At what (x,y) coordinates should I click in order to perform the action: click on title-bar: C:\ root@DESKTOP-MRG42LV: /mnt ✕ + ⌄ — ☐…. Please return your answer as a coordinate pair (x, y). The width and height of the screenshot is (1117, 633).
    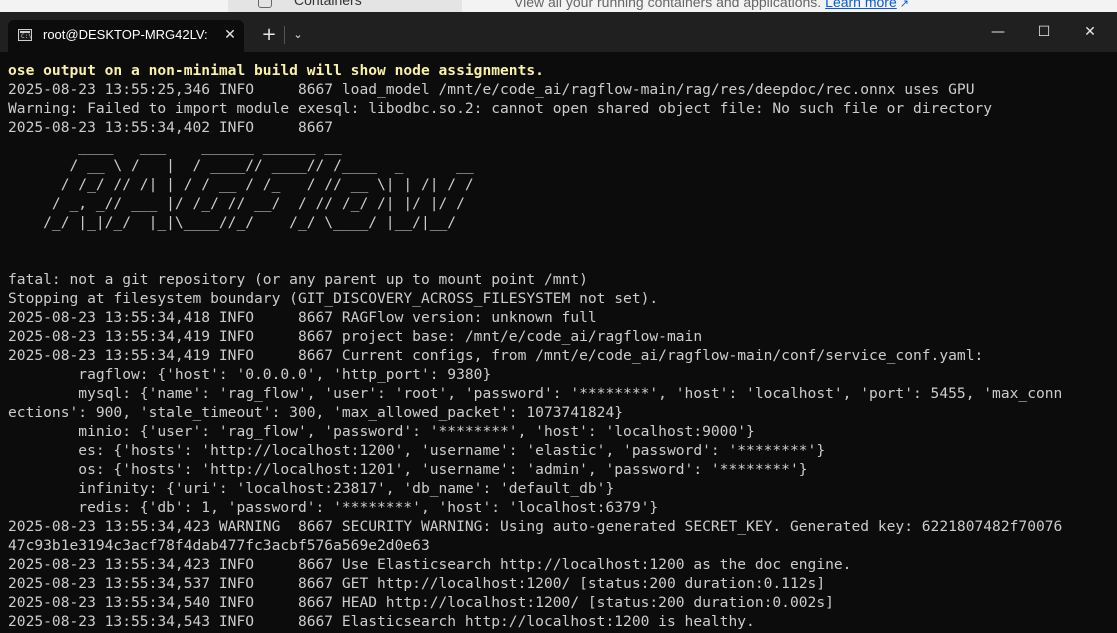
    Looking at the image, I should click on (558, 32).